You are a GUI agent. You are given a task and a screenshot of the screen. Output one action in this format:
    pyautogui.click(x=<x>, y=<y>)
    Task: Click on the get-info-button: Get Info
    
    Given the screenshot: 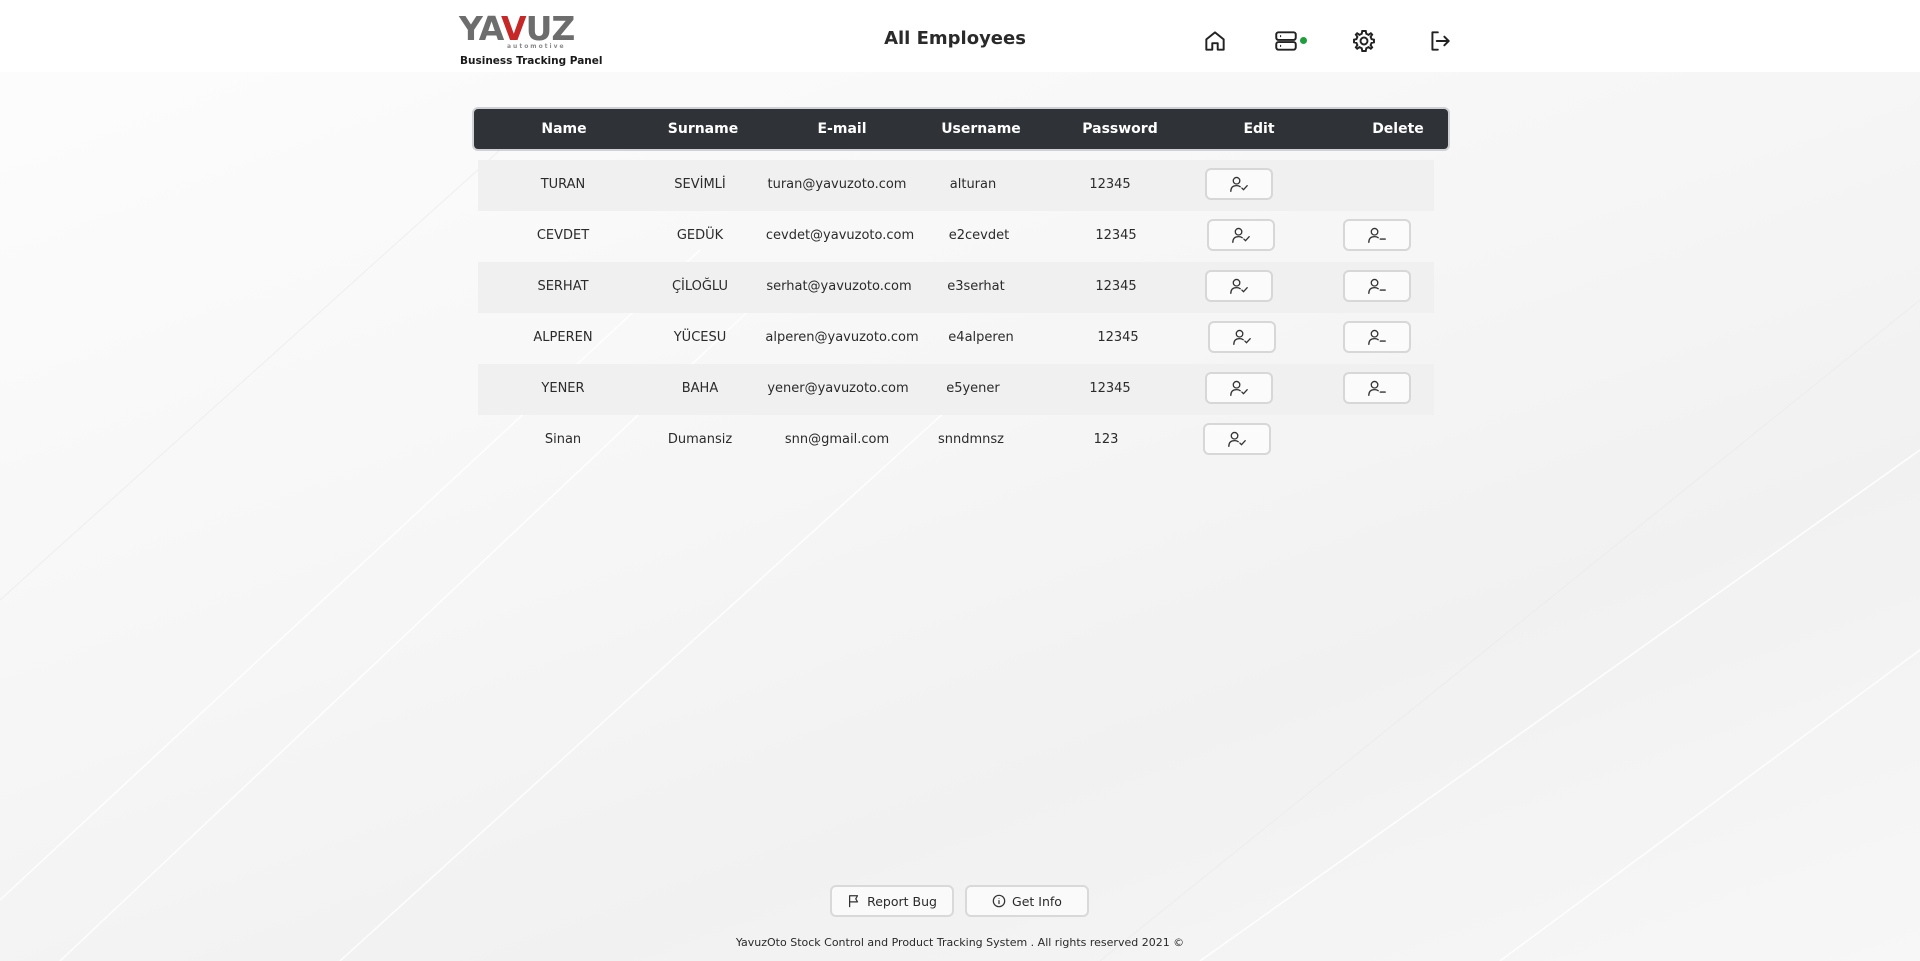 What is the action you would take?
    pyautogui.click(x=1027, y=901)
    